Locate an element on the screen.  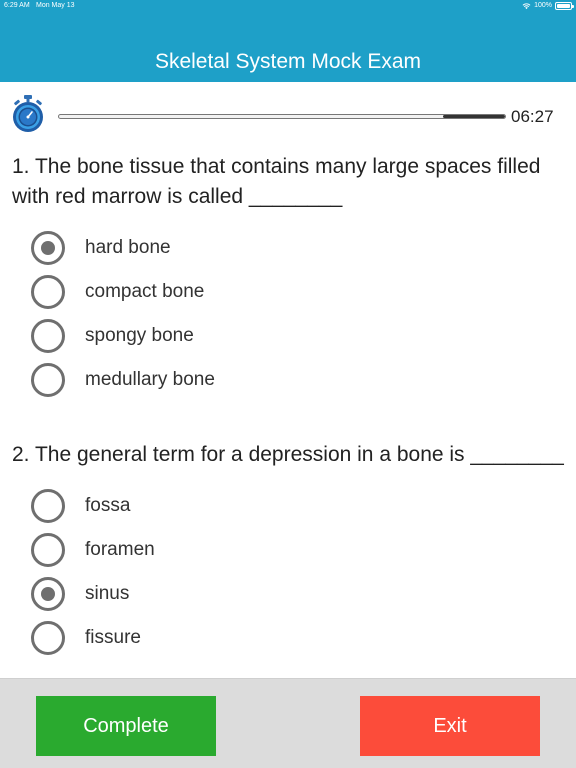
option-label: hard bone is located at coordinates (128, 247).